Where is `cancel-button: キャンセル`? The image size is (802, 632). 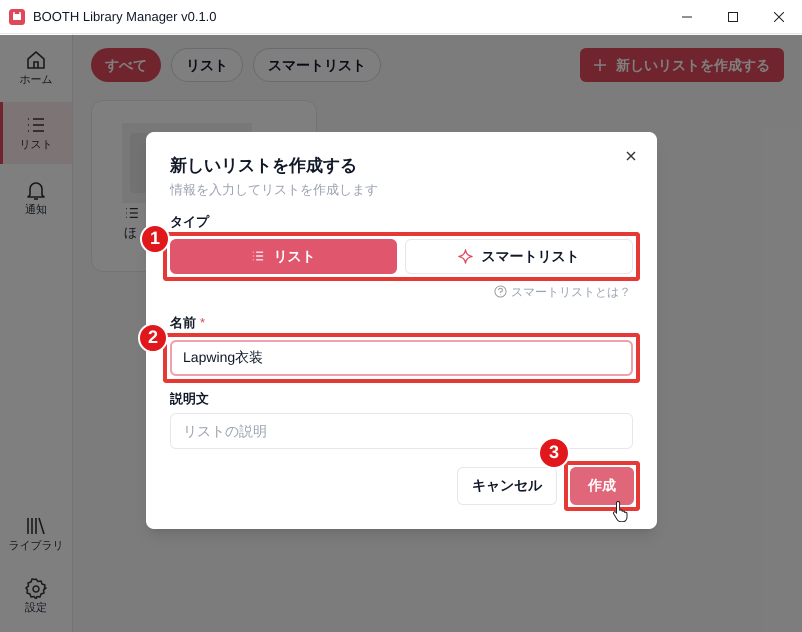
cancel-button: キャンセル is located at coordinates (507, 485).